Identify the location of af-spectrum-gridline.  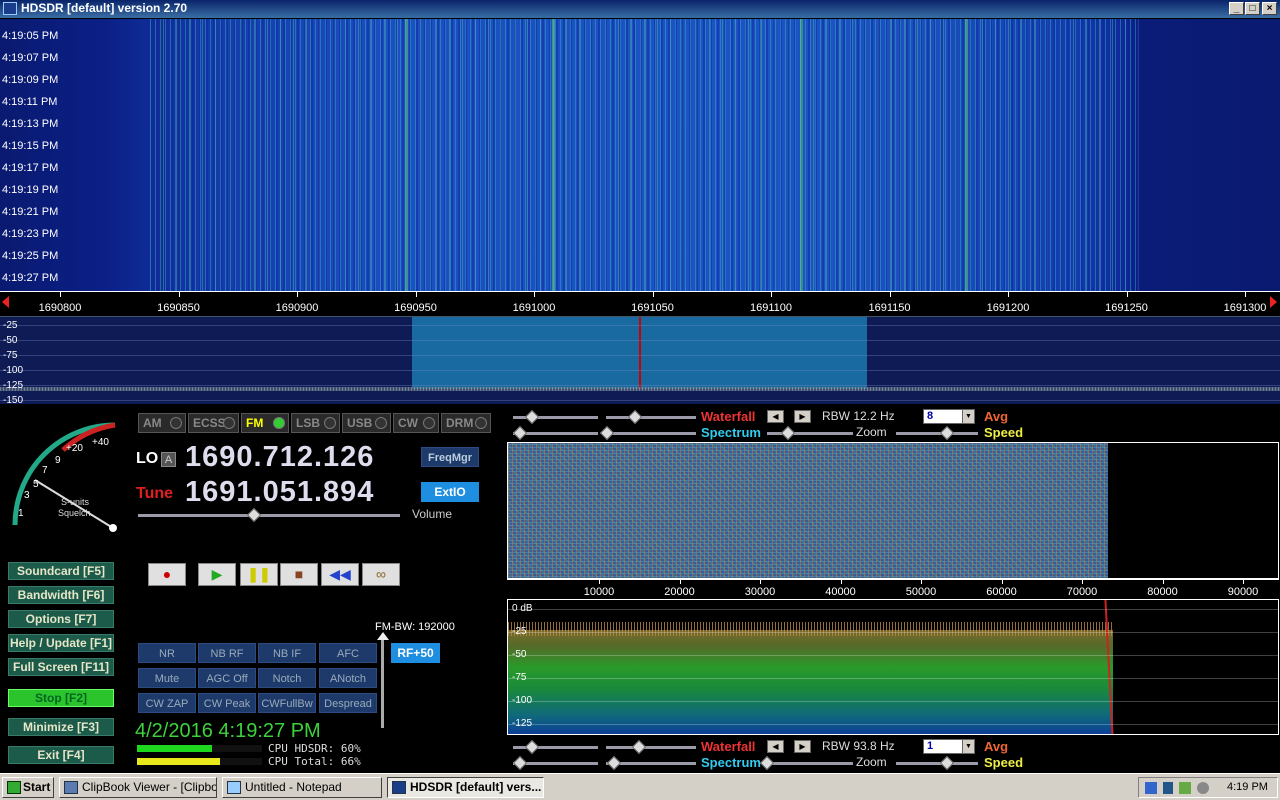
(893, 724).